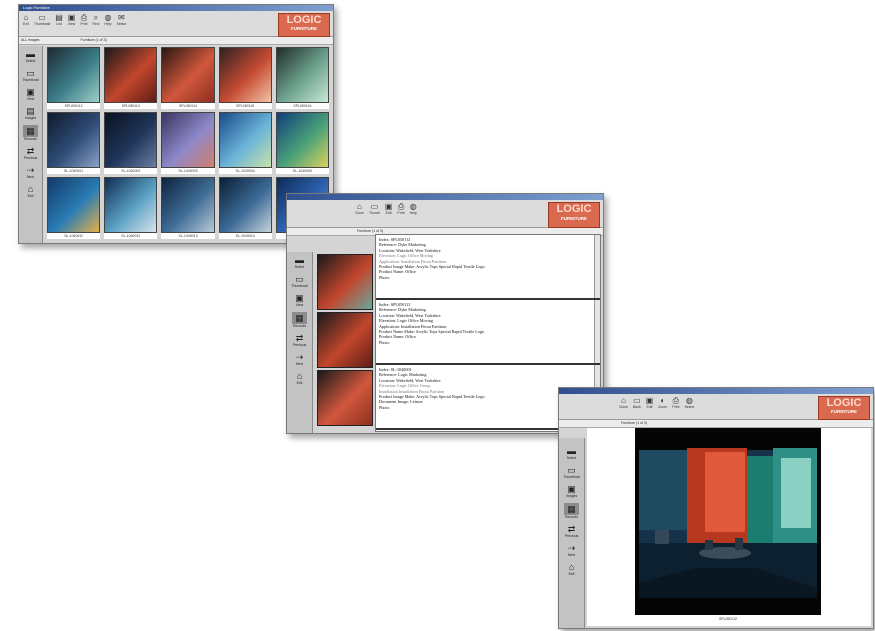 Image resolution: width=875 pixels, height=631 pixels. What do you see at coordinates (300, 359) in the screenshot?
I see `win2-side-item: ⇢ Next` at bounding box center [300, 359].